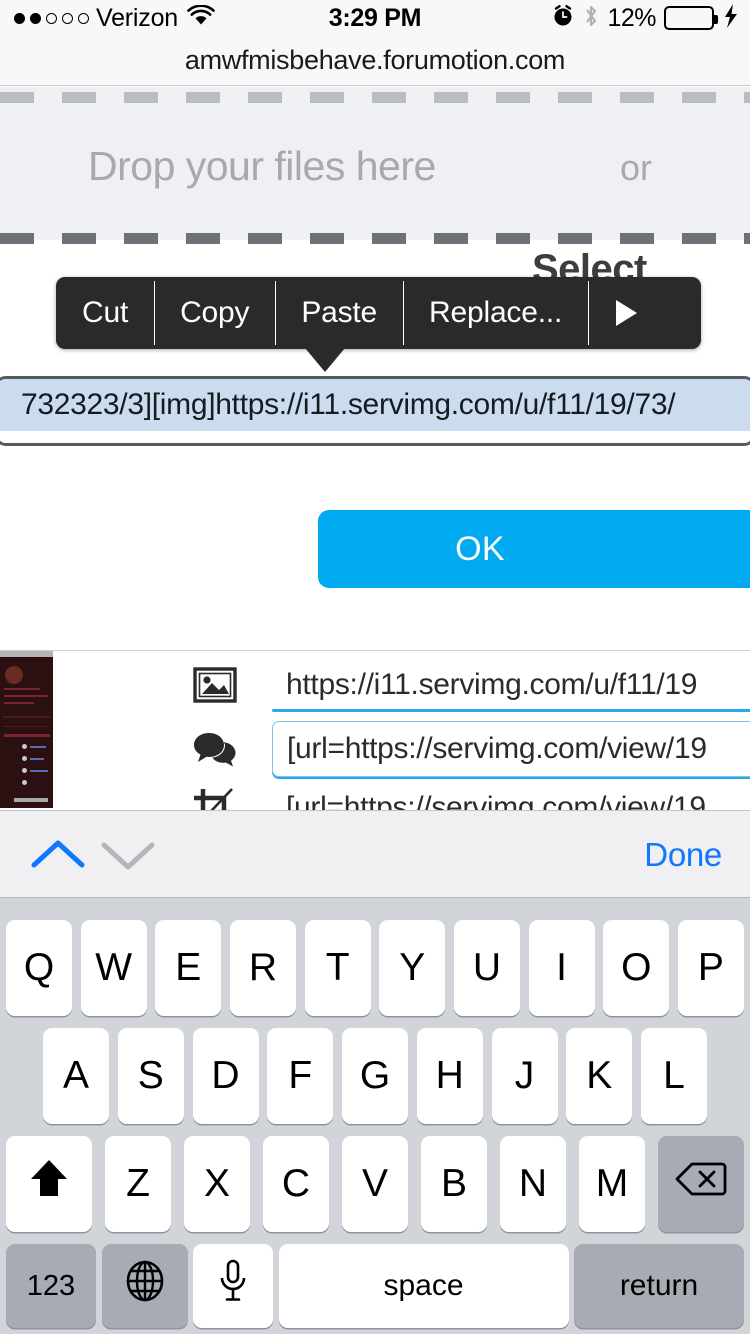 The height and width of the screenshot is (1334, 750). Describe the element at coordinates (375, 238) in the screenshot. I see `drop-zone-bottom-dashed-border` at that location.